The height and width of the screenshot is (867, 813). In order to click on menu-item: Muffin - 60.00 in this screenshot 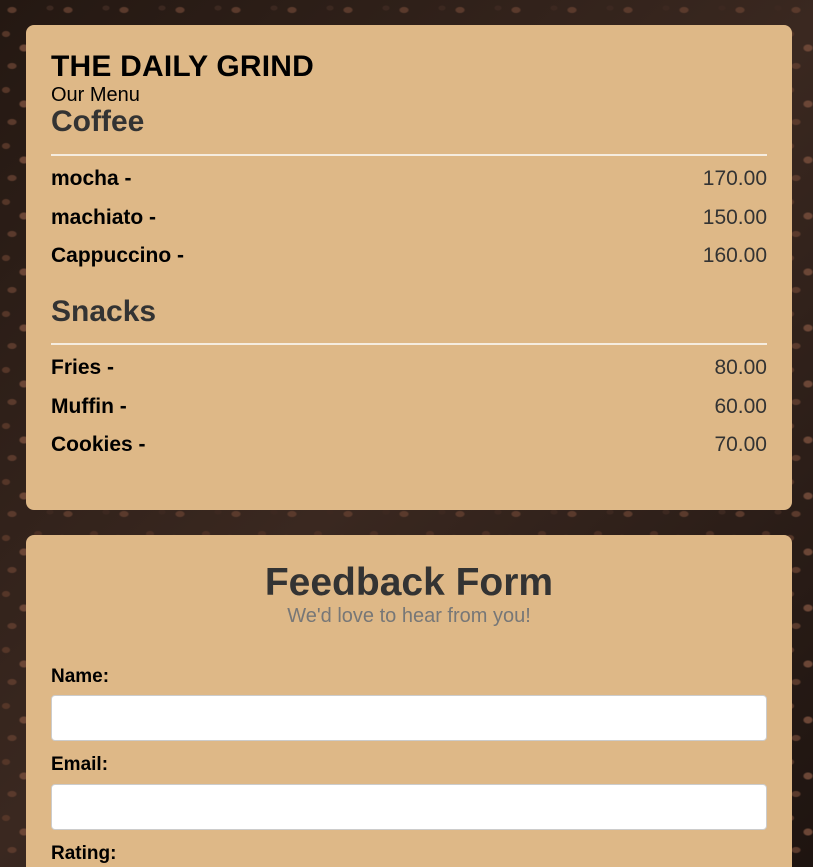, I will do `click(409, 410)`.